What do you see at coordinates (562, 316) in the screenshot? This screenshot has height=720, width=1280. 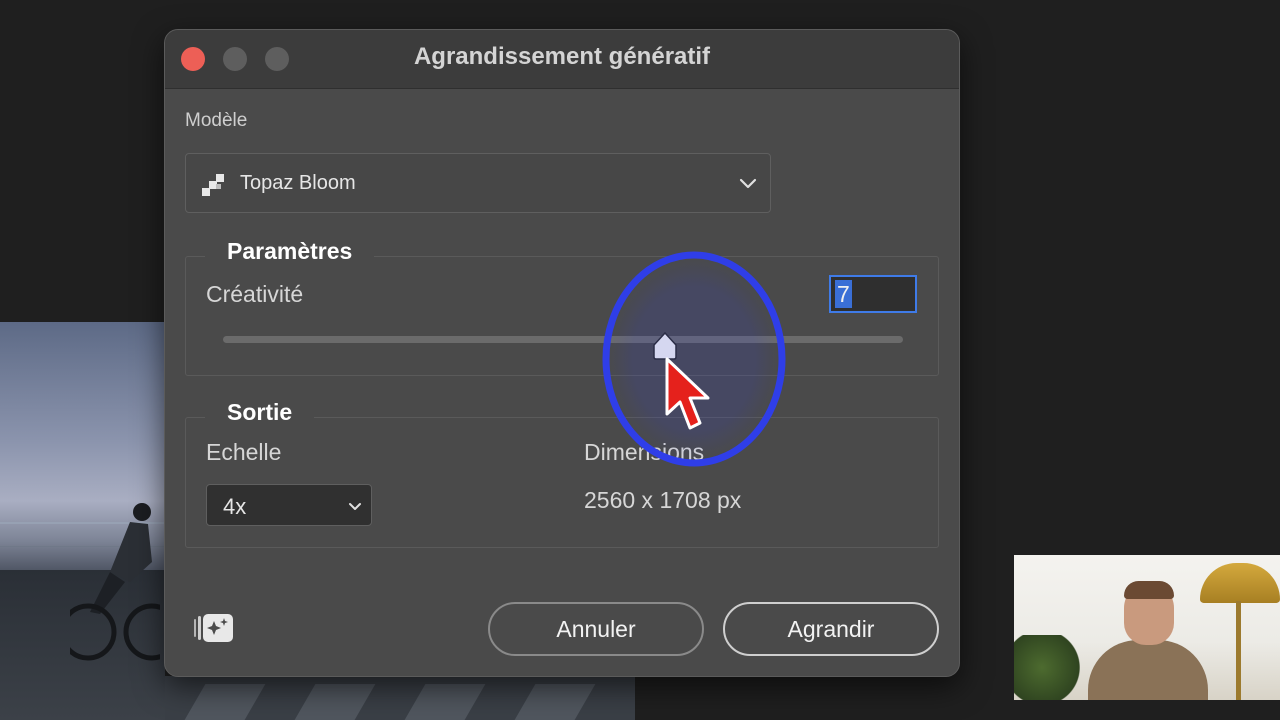 I see `parameters-group` at bounding box center [562, 316].